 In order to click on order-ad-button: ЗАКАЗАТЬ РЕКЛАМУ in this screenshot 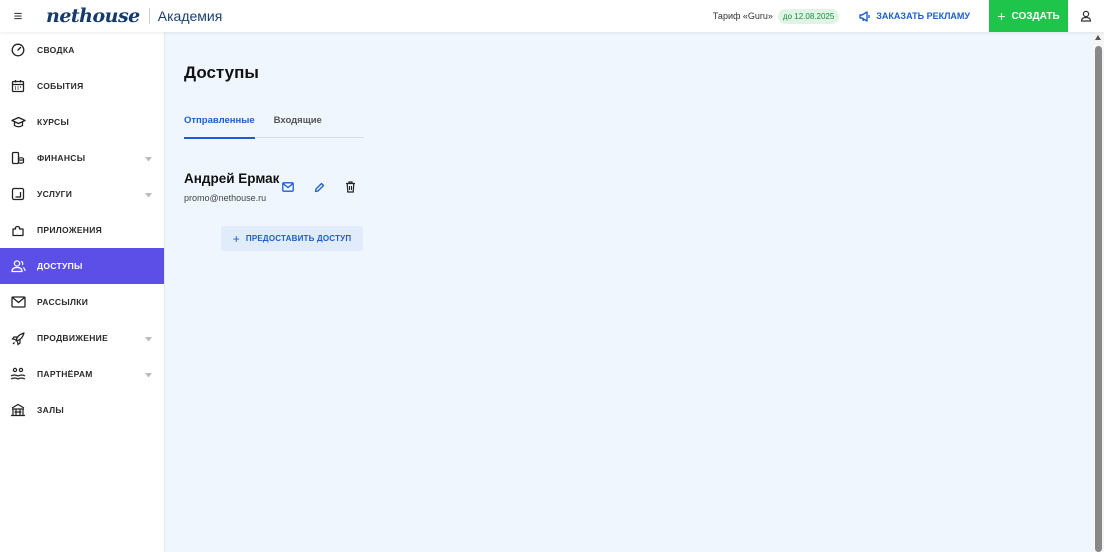, I will do `click(914, 16)`.